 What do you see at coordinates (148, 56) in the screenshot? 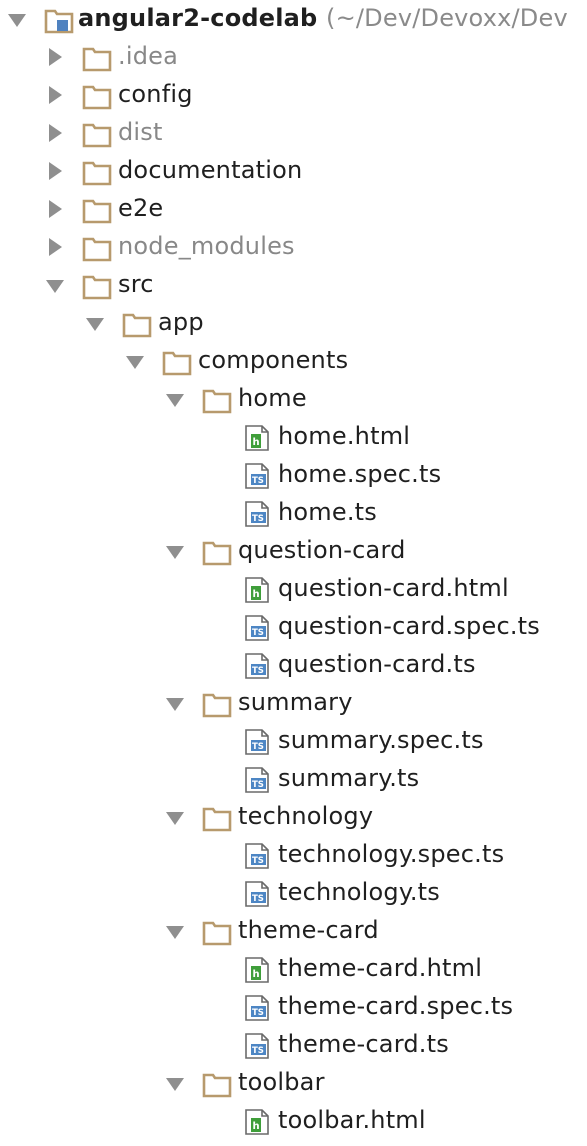
I see `tree-item-label: .idea` at bounding box center [148, 56].